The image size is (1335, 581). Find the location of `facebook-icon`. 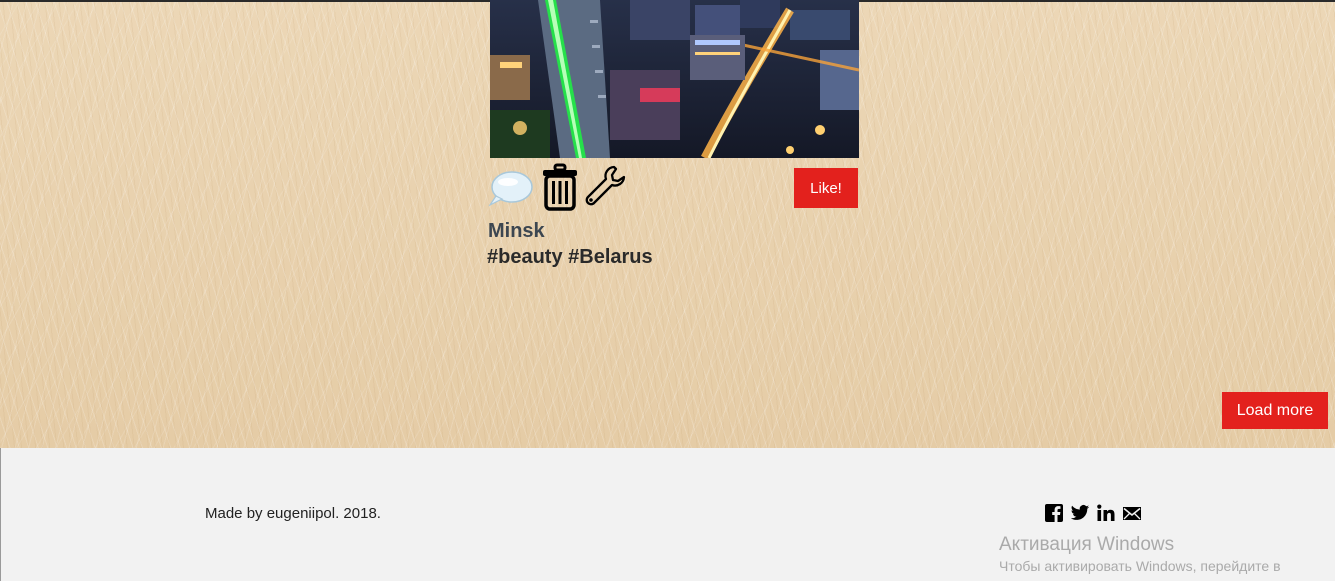

facebook-icon is located at coordinates (1054, 513).